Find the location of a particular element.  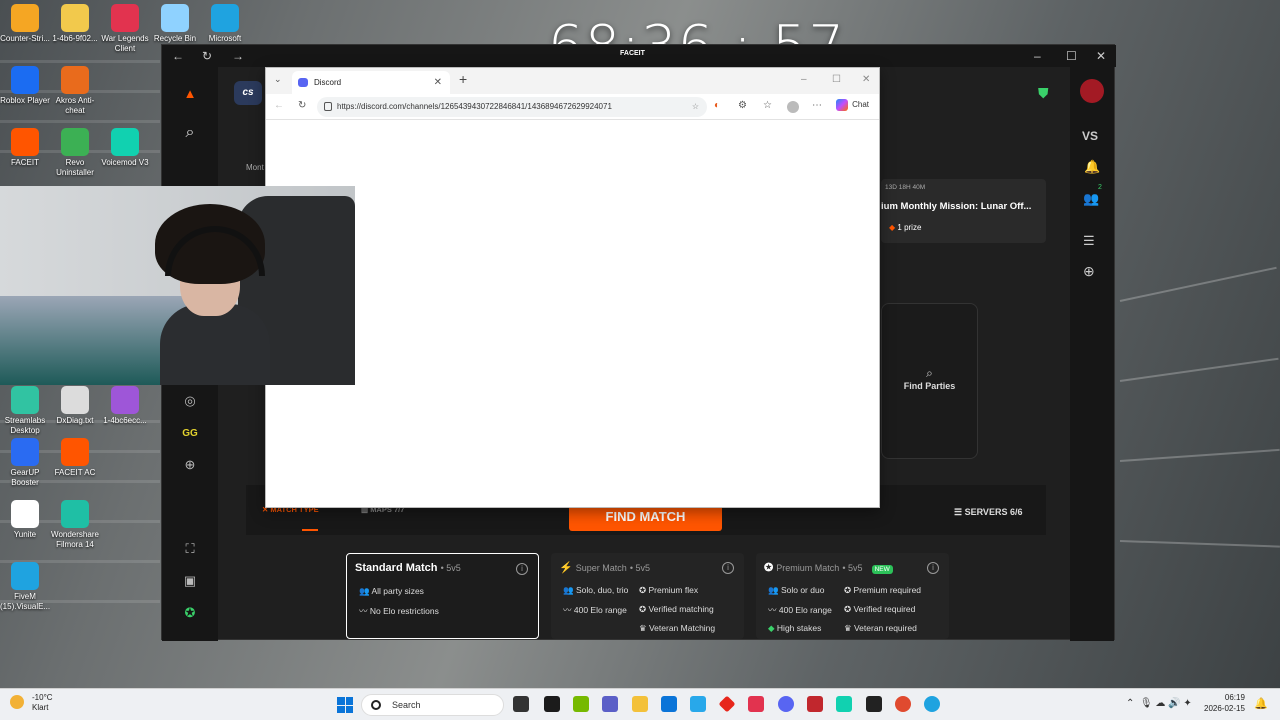

chrome-icon is located at coordinates (903, 704).